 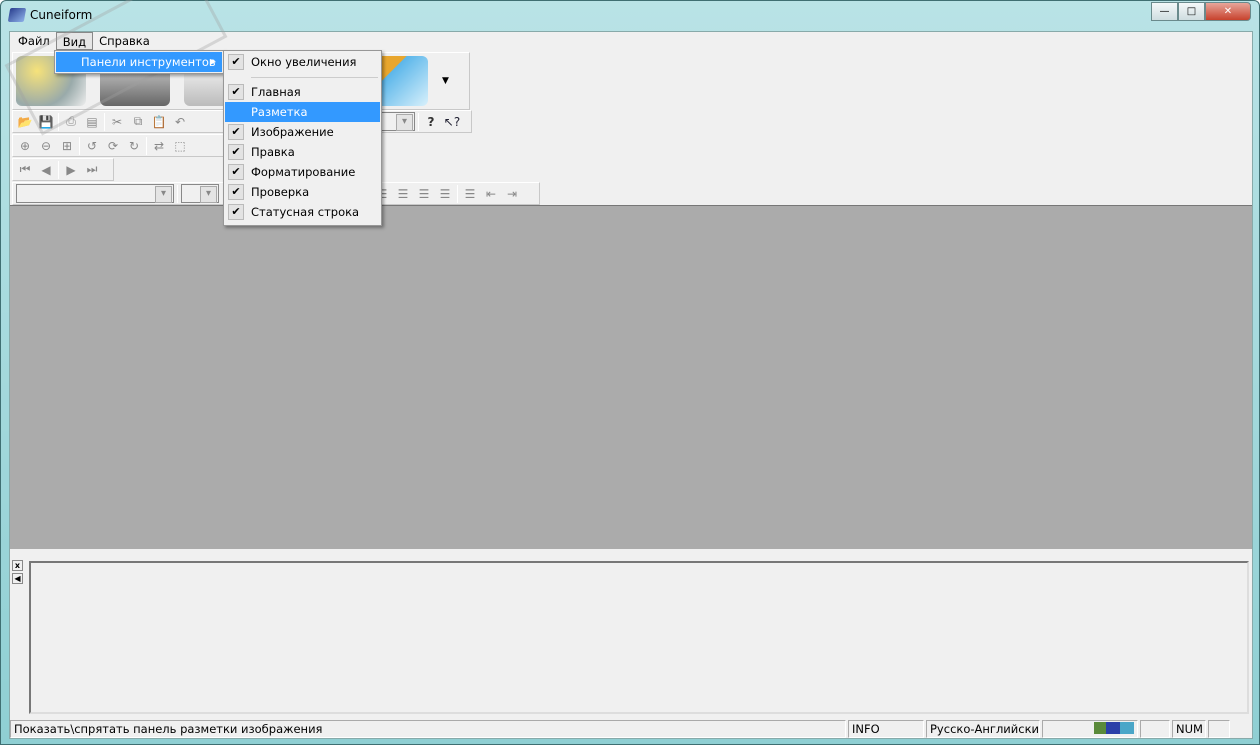 What do you see at coordinates (17, 578) in the screenshot?
I see `panel-collapse-button: ◀` at bounding box center [17, 578].